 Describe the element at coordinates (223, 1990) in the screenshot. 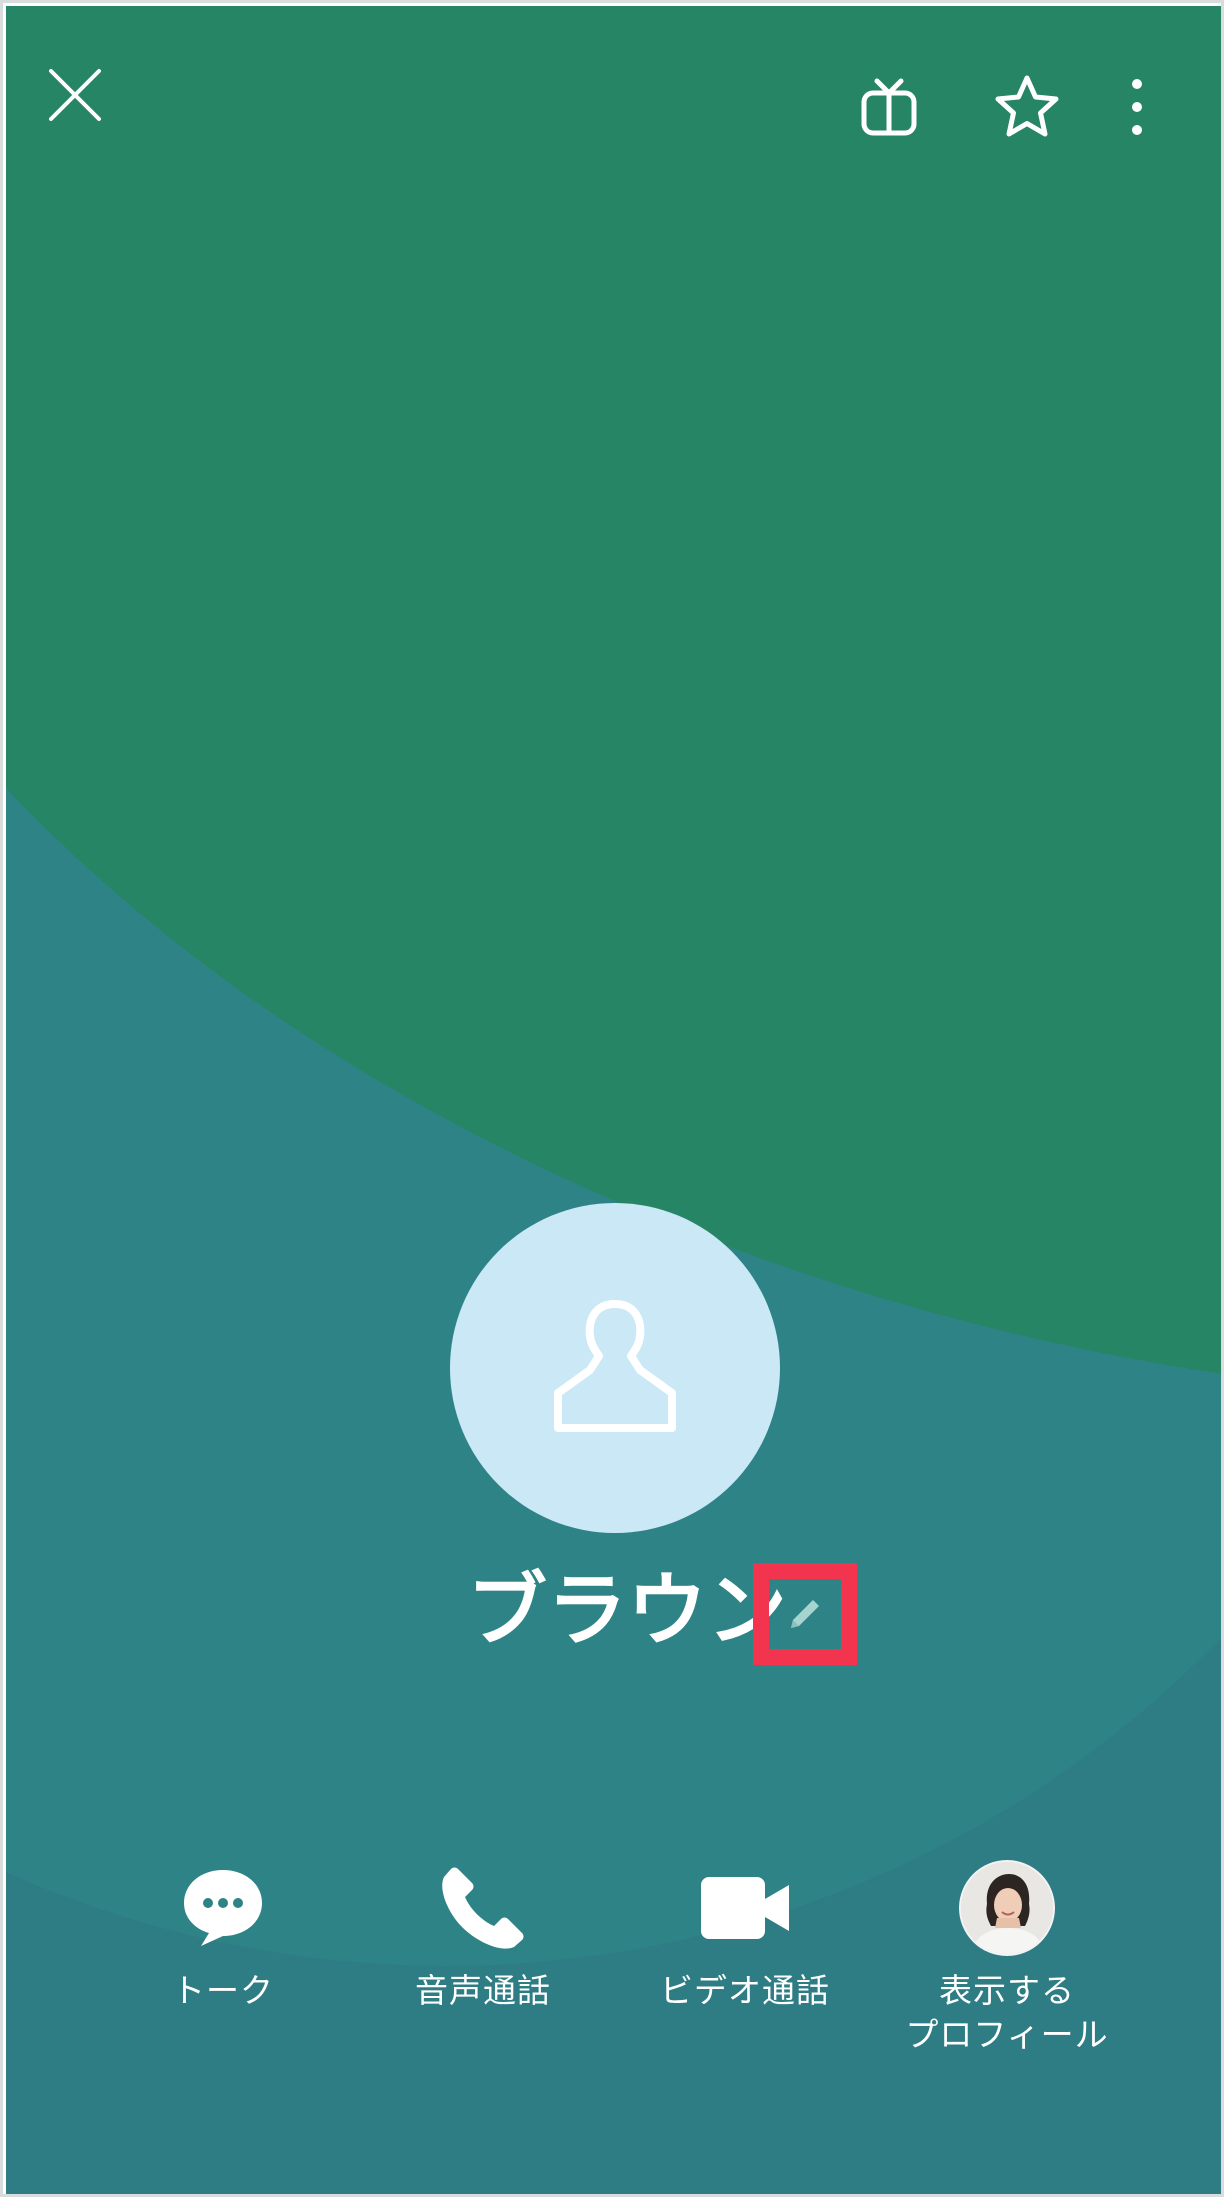

I see `action-talk-label: トーク` at that location.